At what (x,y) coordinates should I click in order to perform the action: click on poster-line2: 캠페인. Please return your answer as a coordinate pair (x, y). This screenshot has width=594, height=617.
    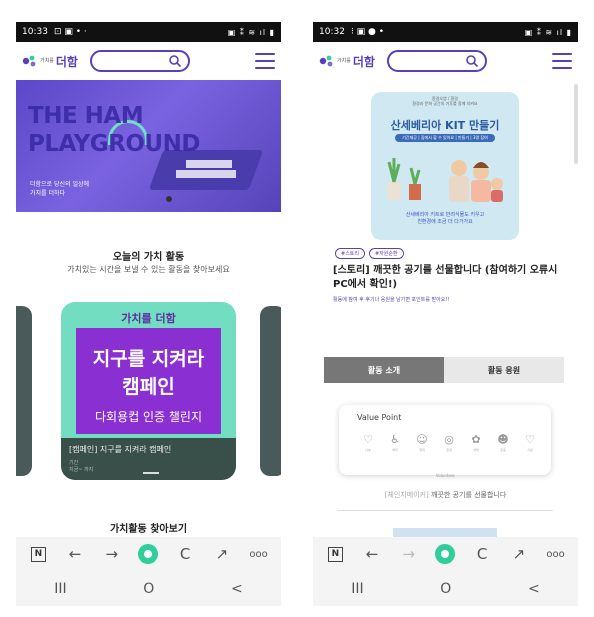
    Looking at the image, I should click on (148, 387).